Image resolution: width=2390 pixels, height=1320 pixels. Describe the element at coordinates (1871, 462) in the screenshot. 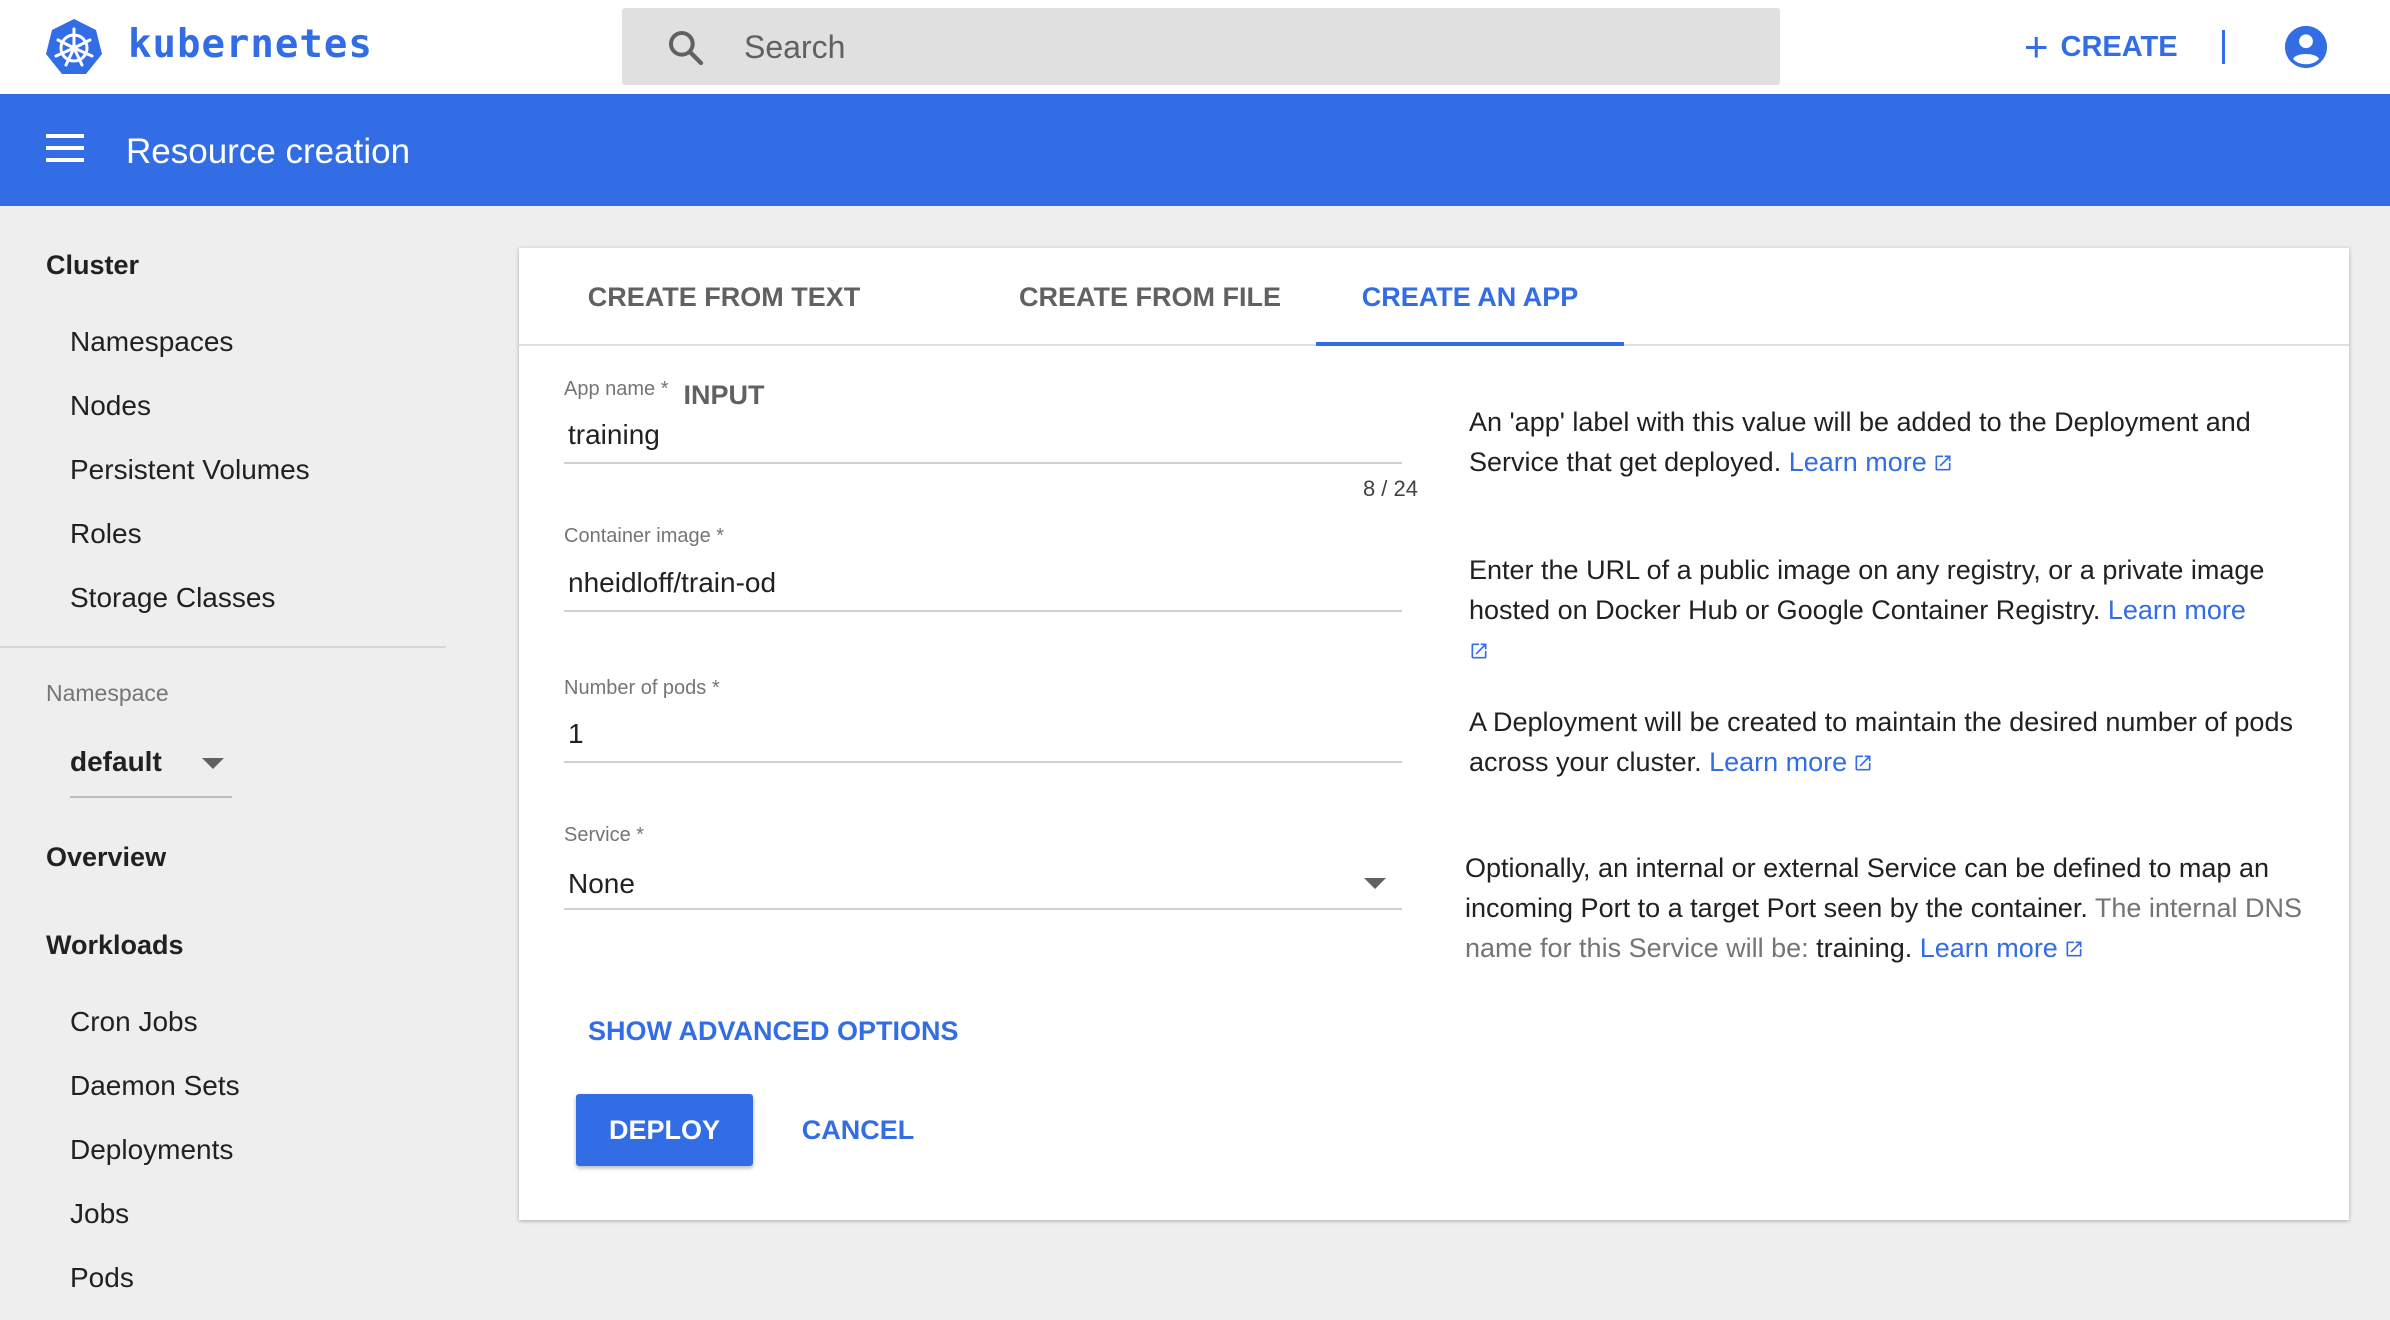

I see `app-name-learn-more-link: Learn more` at that location.